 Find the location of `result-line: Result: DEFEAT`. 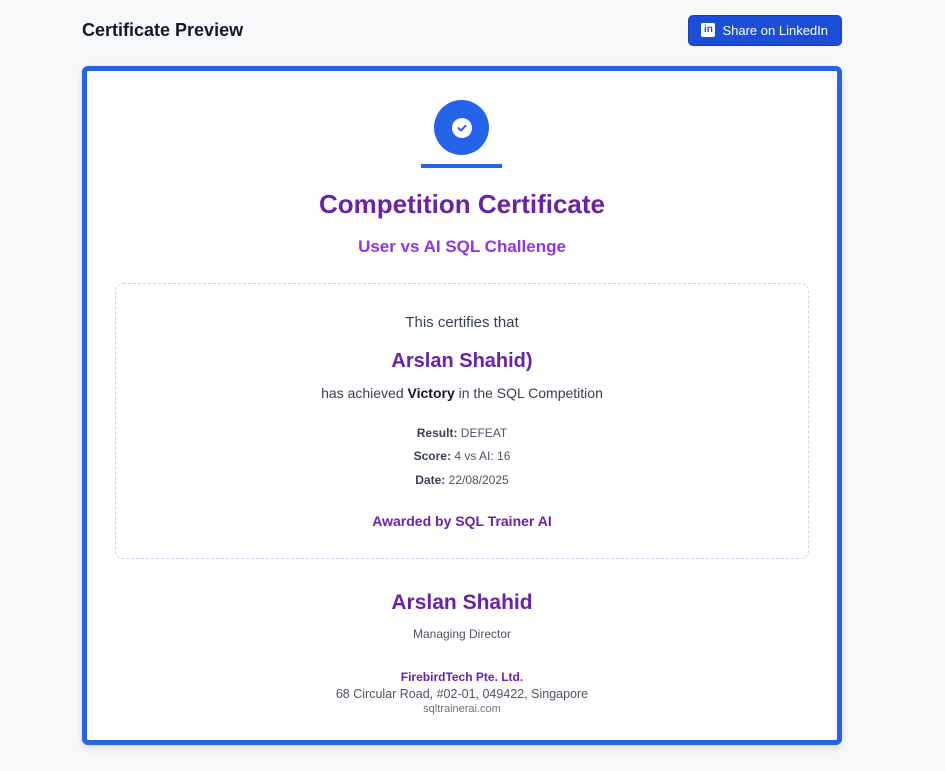

result-line: Result: DEFEAT is located at coordinates (462, 433).